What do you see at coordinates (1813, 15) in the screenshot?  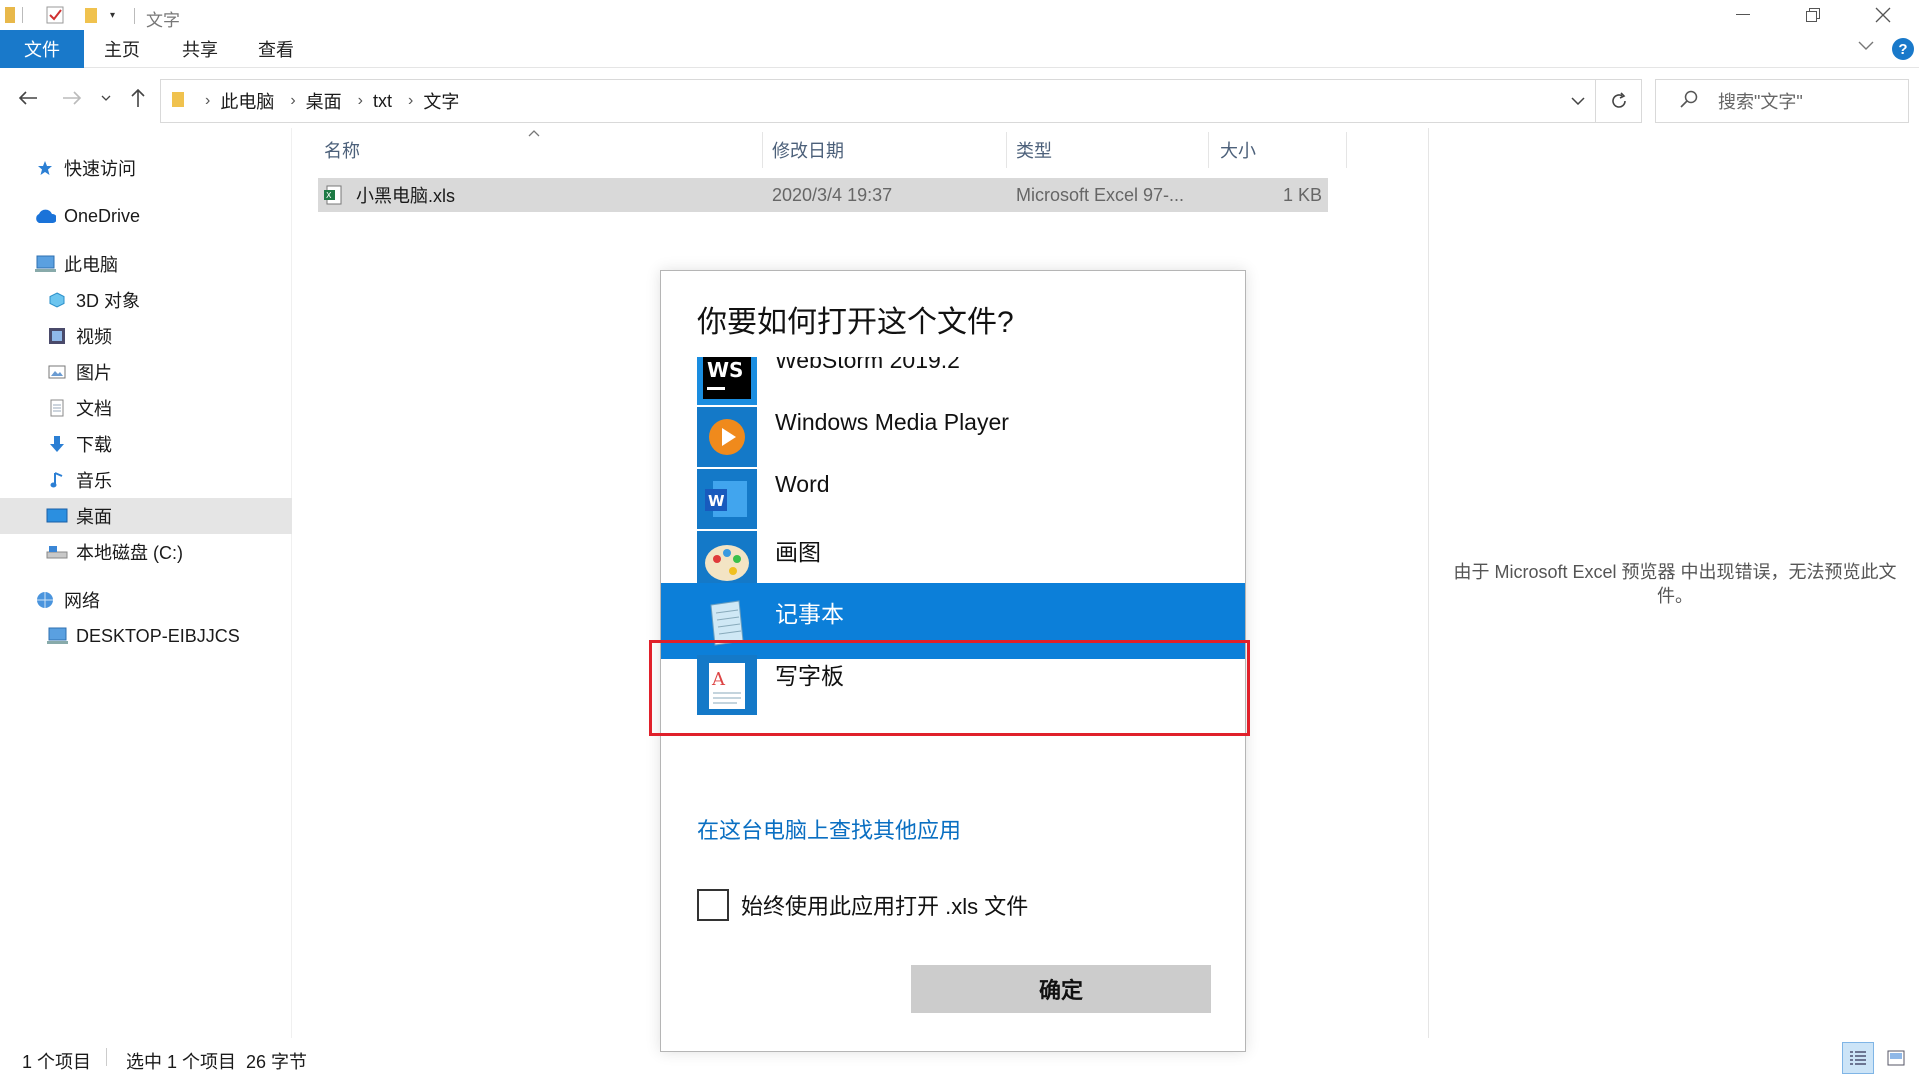 I see `restore-button` at bounding box center [1813, 15].